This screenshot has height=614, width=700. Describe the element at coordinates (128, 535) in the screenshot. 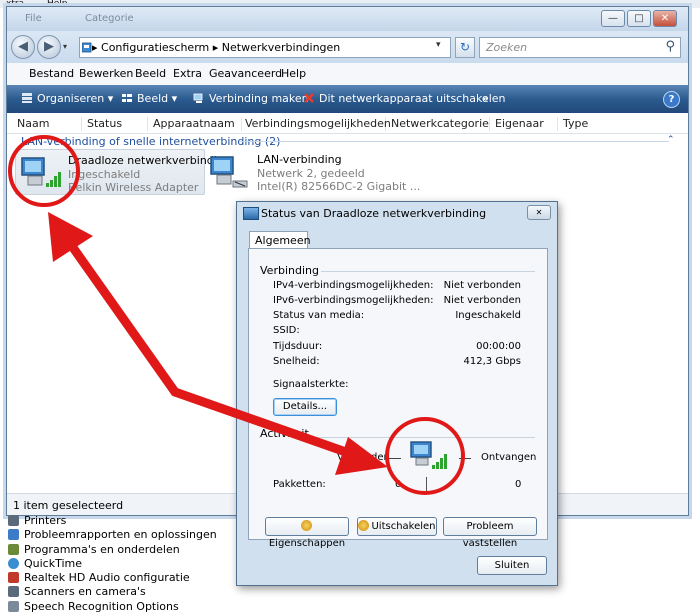

I see `list-item: Probleemrapporten en oplossingen` at that location.